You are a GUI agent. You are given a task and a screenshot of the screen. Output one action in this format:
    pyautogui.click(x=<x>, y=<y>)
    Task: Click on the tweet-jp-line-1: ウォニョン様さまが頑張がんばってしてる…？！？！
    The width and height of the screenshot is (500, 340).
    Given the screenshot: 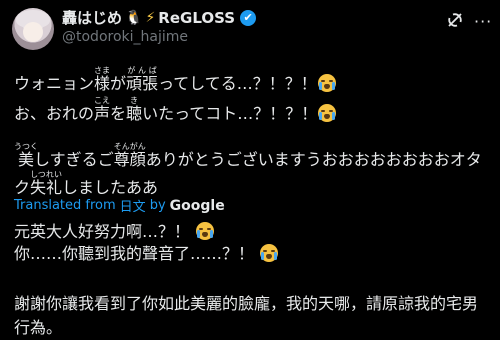 What is the action you would take?
    pyautogui.click(x=175, y=80)
    